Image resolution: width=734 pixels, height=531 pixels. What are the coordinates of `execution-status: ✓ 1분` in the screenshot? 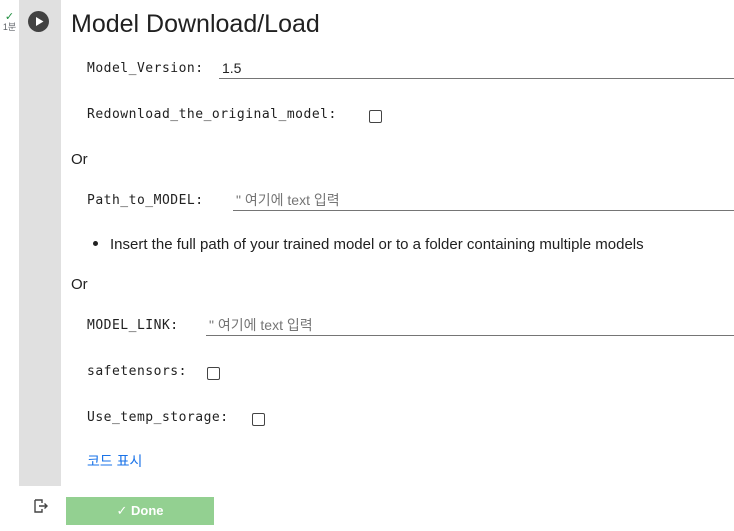 It's located at (9, 22).